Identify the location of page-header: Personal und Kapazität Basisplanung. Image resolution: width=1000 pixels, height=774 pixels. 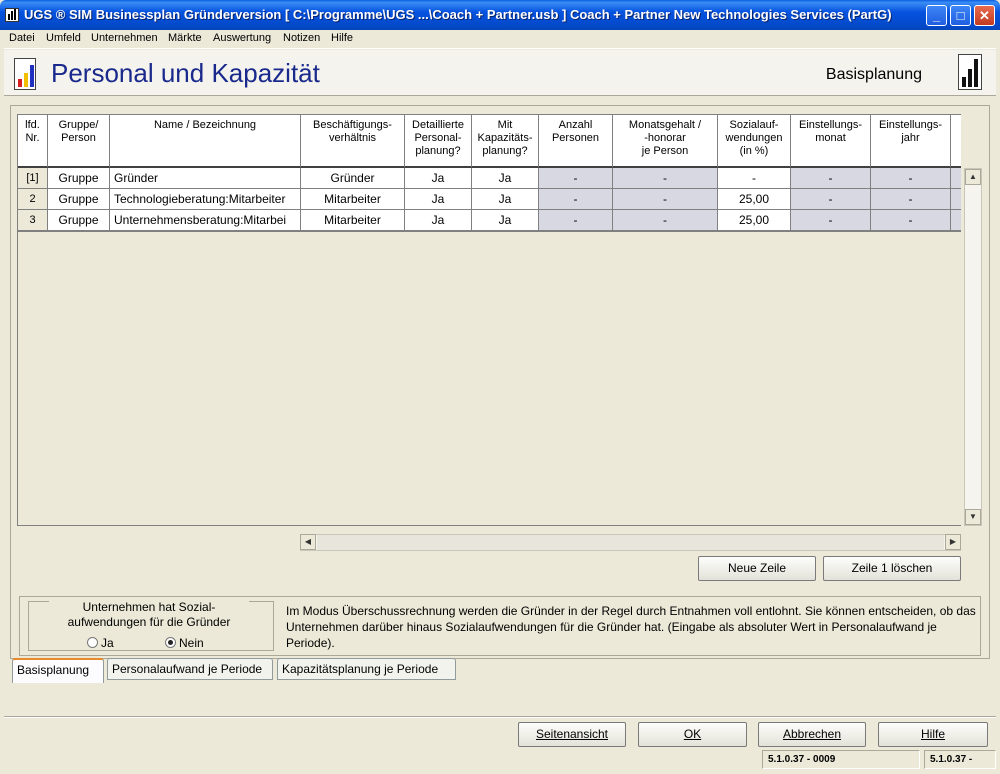
(500, 73).